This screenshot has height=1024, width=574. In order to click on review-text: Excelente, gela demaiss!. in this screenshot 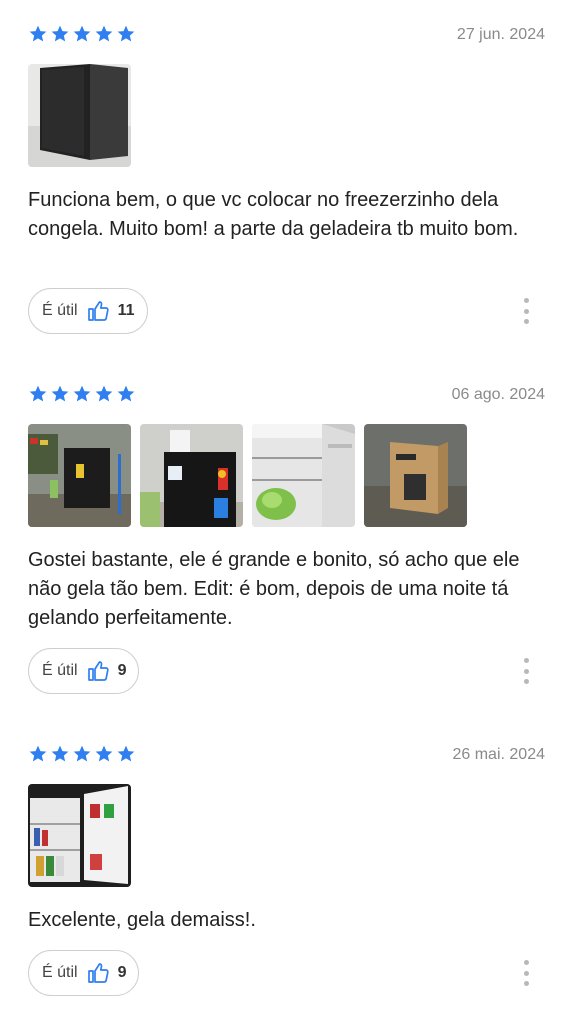, I will do `click(142, 920)`.